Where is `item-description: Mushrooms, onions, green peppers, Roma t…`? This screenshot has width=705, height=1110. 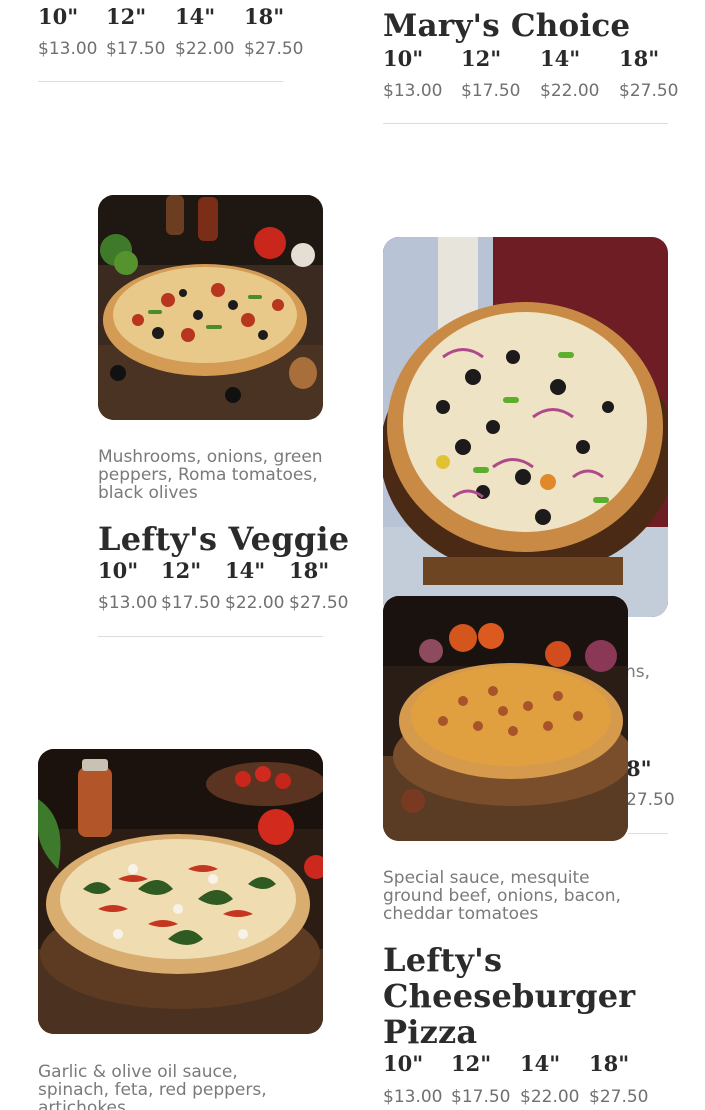
item-description: Mushrooms, onions, green peppers, Roma t… is located at coordinates (210, 475).